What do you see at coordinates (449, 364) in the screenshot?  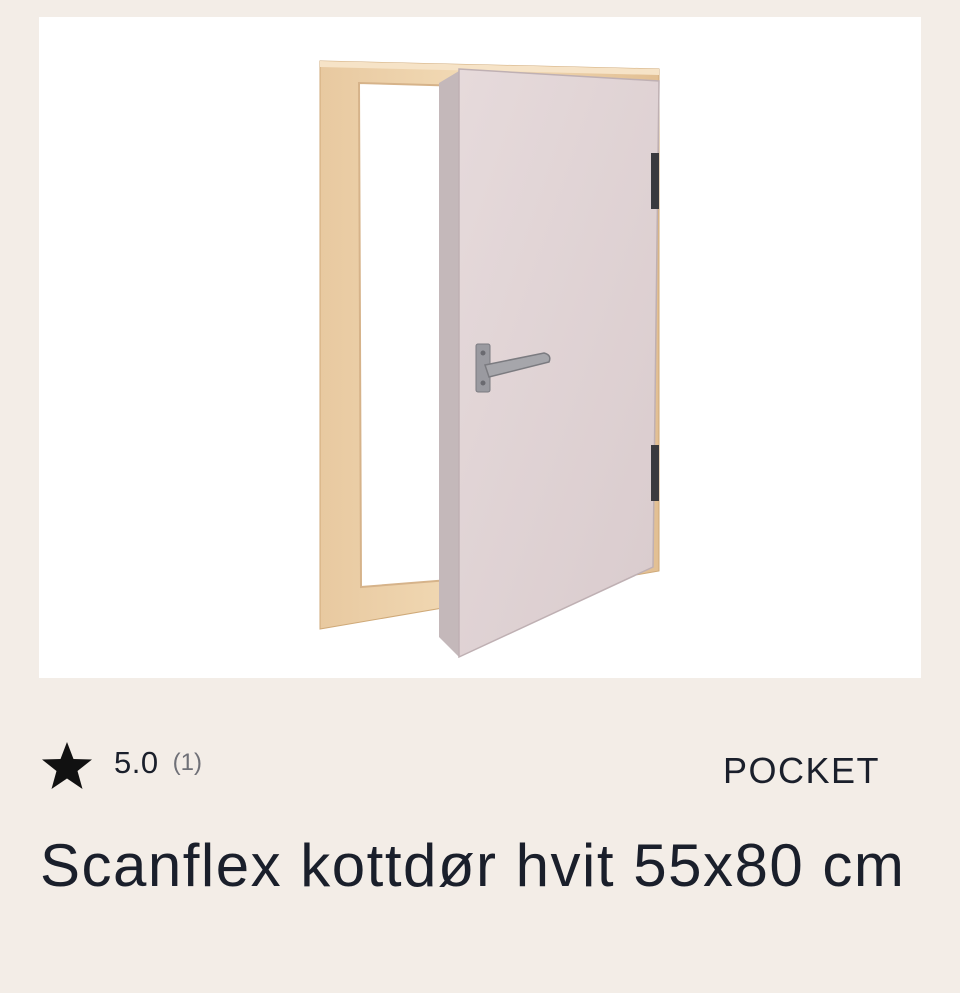 I see `door-edge` at bounding box center [449, 364].